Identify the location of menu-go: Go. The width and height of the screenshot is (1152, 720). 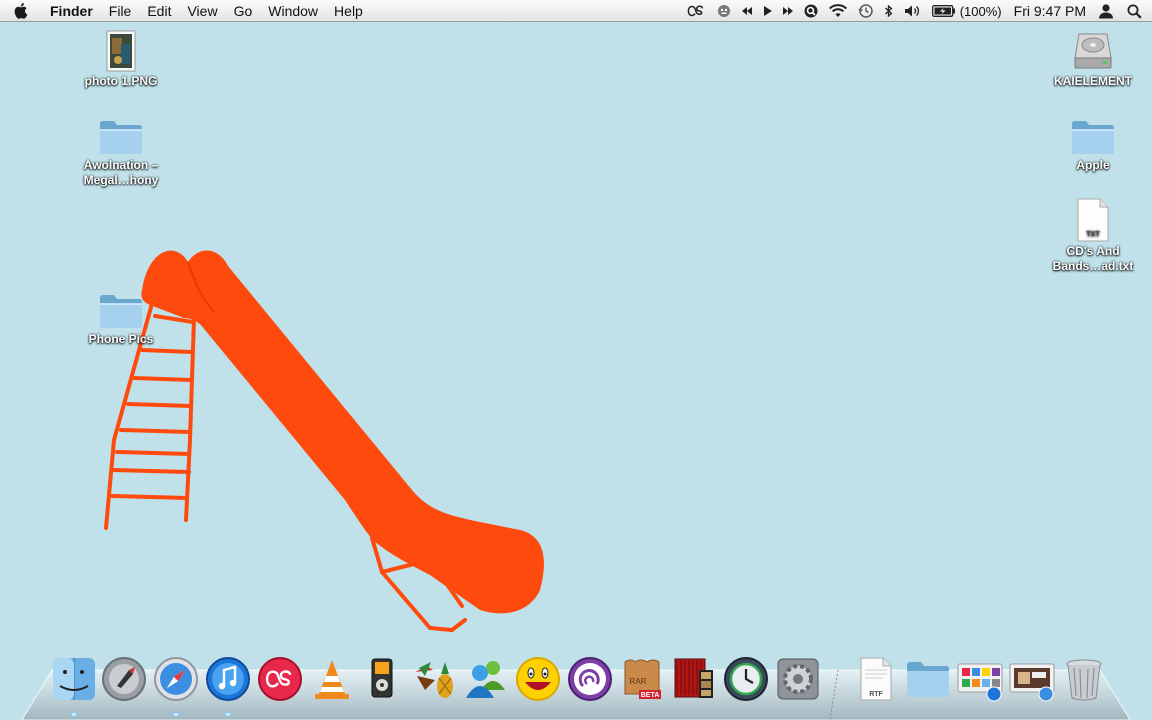
(243, 11).